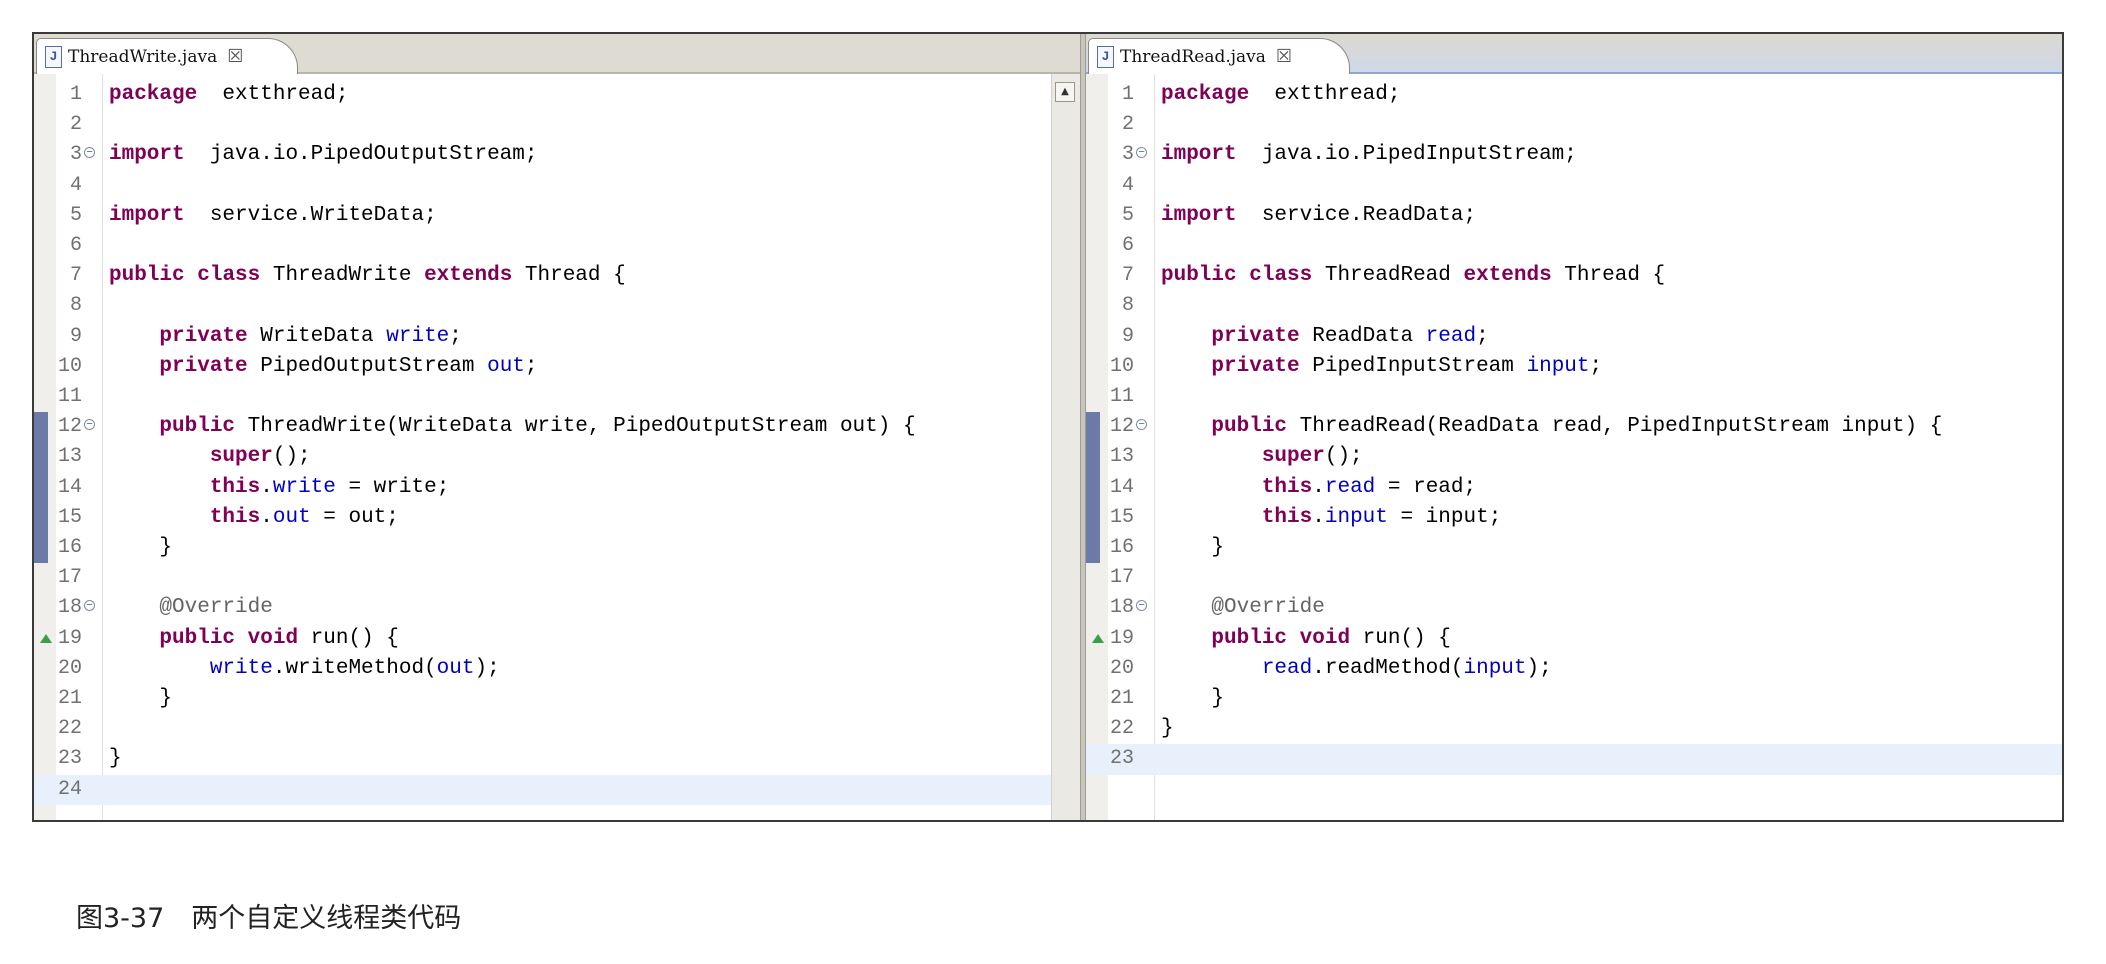 Image resolution: width=2106 pixels, height=964 pixels. Describe the element at coordinates (273, 94) in the screenshot. I see `code-token: extthread;` at that location.